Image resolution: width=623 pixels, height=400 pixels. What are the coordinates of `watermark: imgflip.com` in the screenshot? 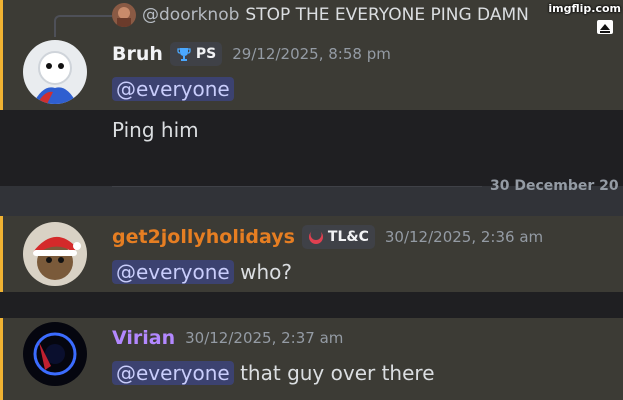 It's located at (584, 8).